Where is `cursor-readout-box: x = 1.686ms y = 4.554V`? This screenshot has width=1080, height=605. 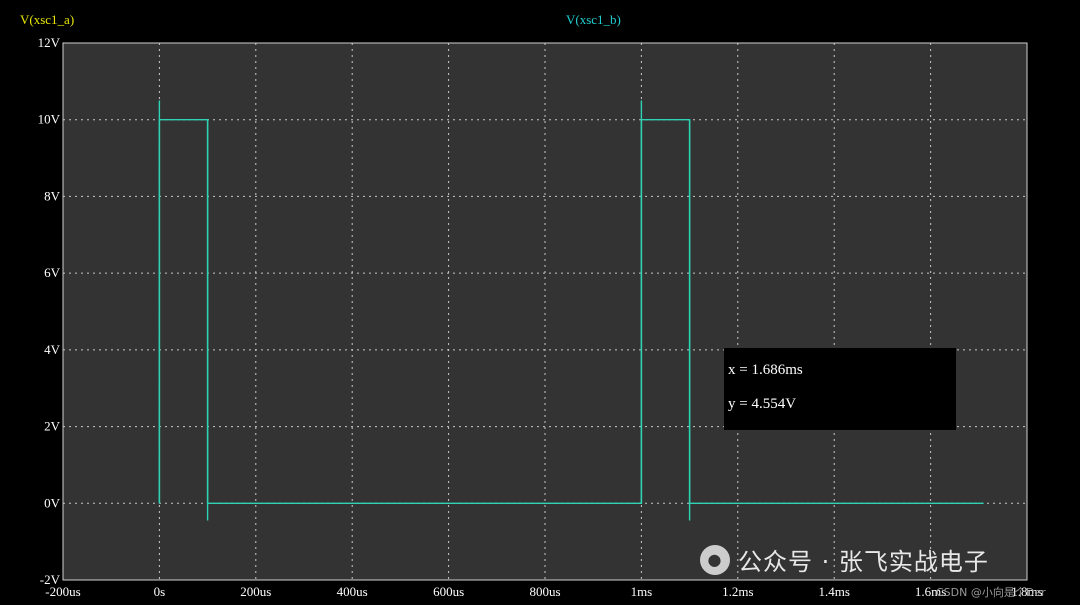
cursor-readout-box: x = 1.686ms y = 4.554V is located at coordinates (840, 389).